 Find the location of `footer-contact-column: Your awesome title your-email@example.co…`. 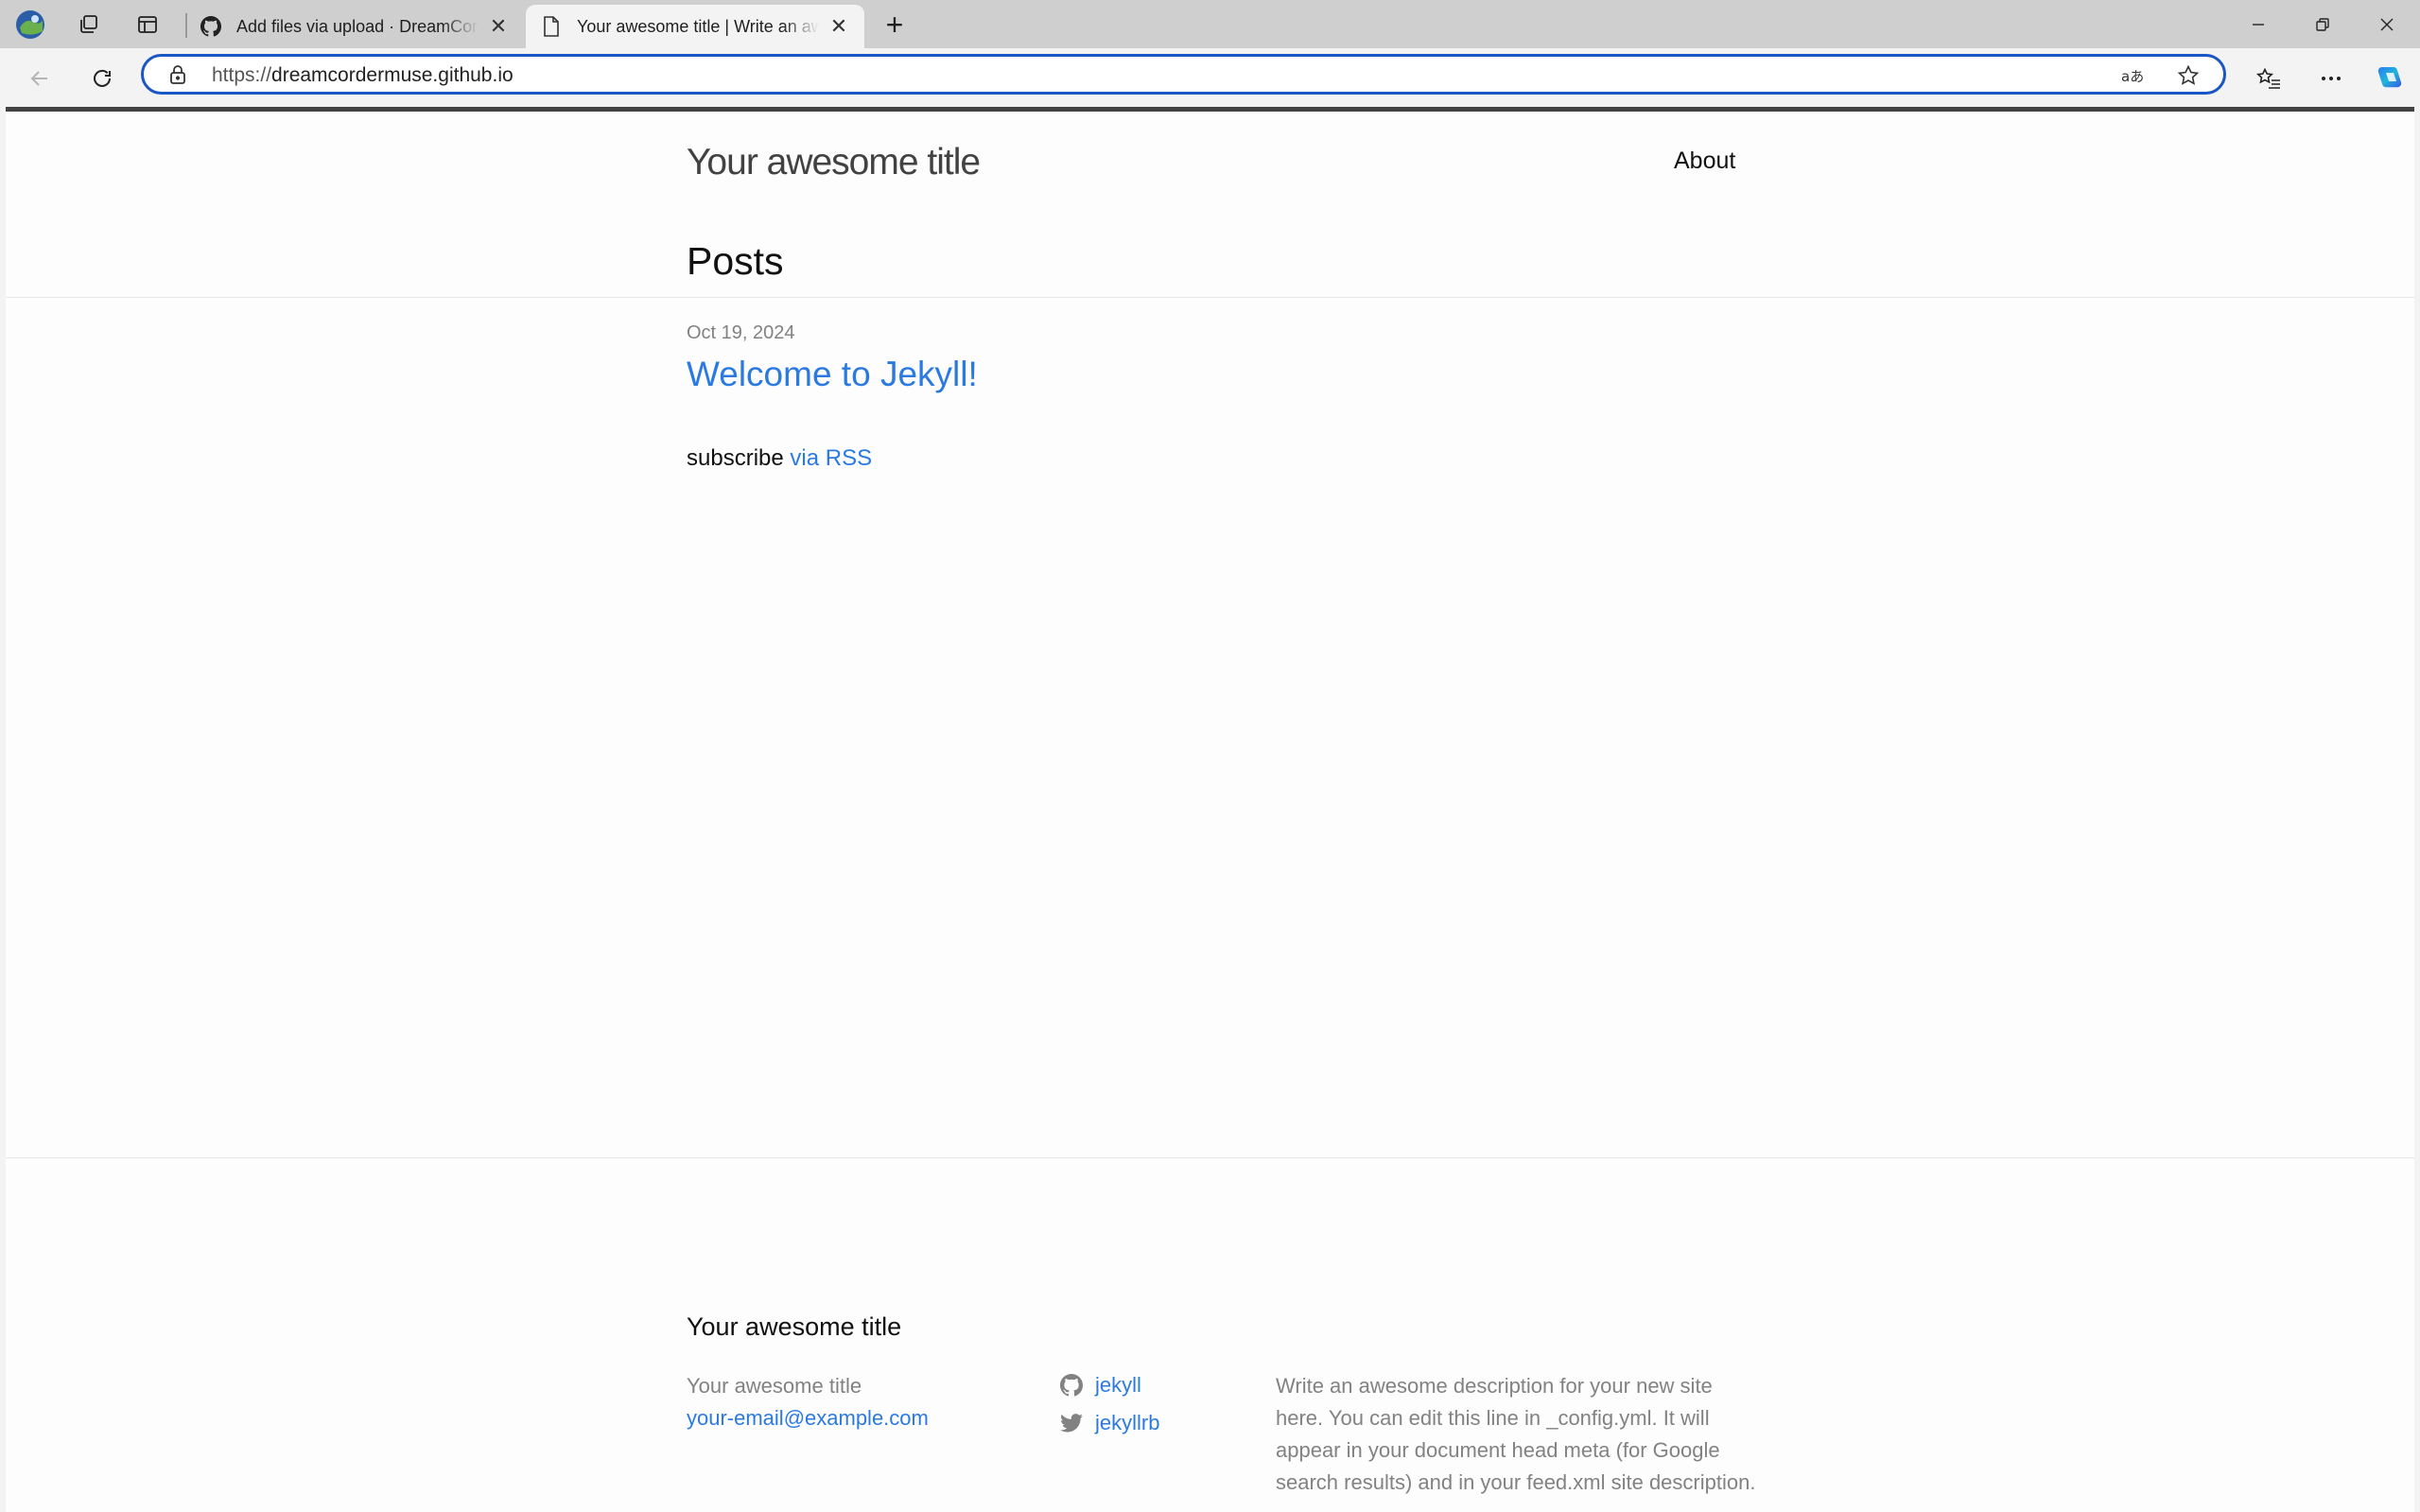

footer-contact-column: Your awesome title your-email@example.co… is located at coordinates (808, 1402).